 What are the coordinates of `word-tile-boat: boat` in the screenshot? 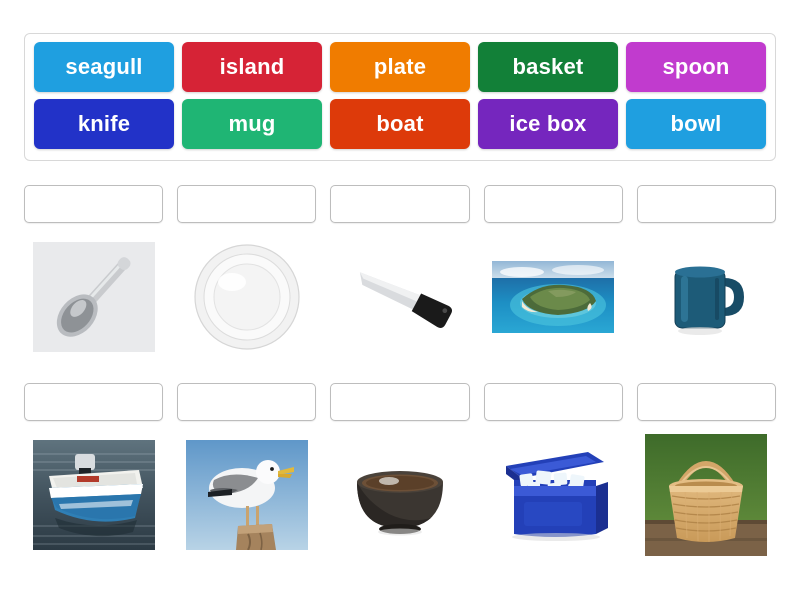 It's located at (400, 124).